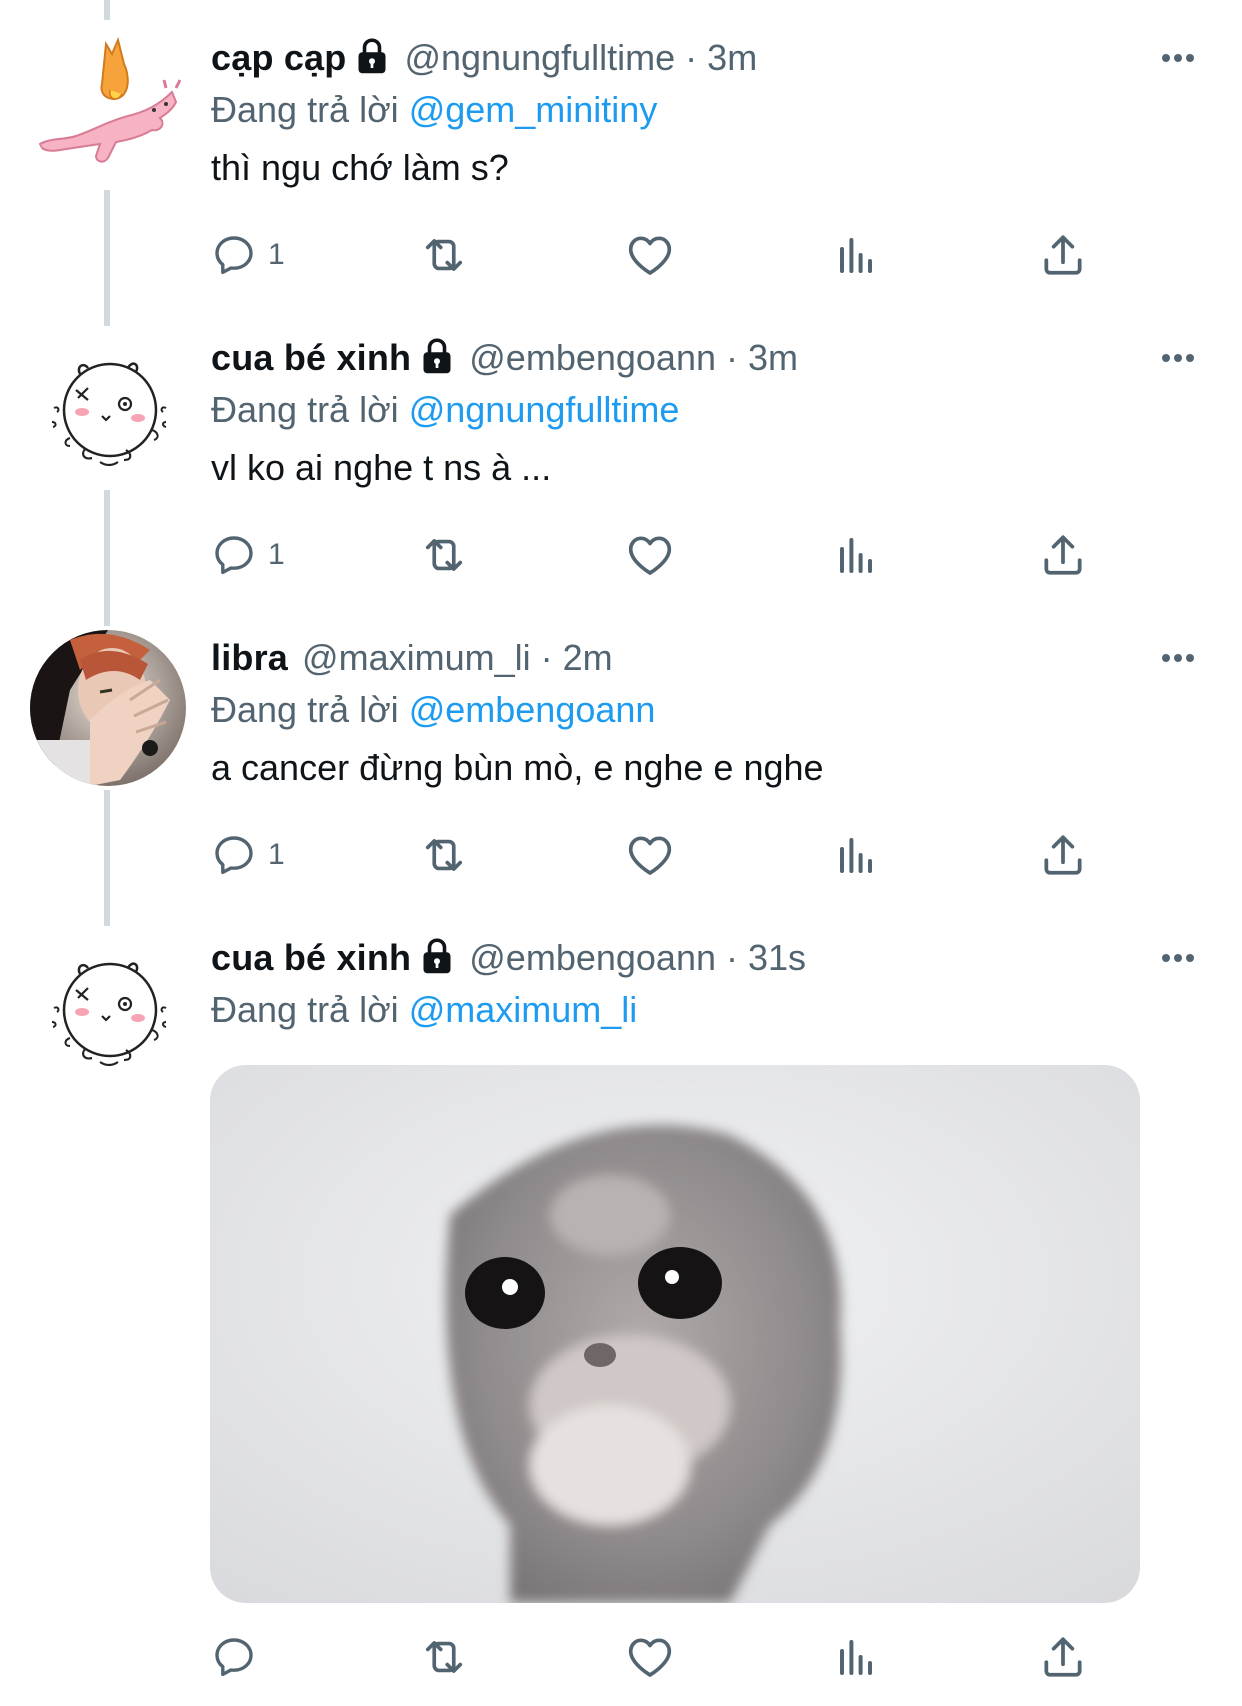 This screenshot has height=1706, width=1242. I want to click on person-photo-icon, so click(108, 708).